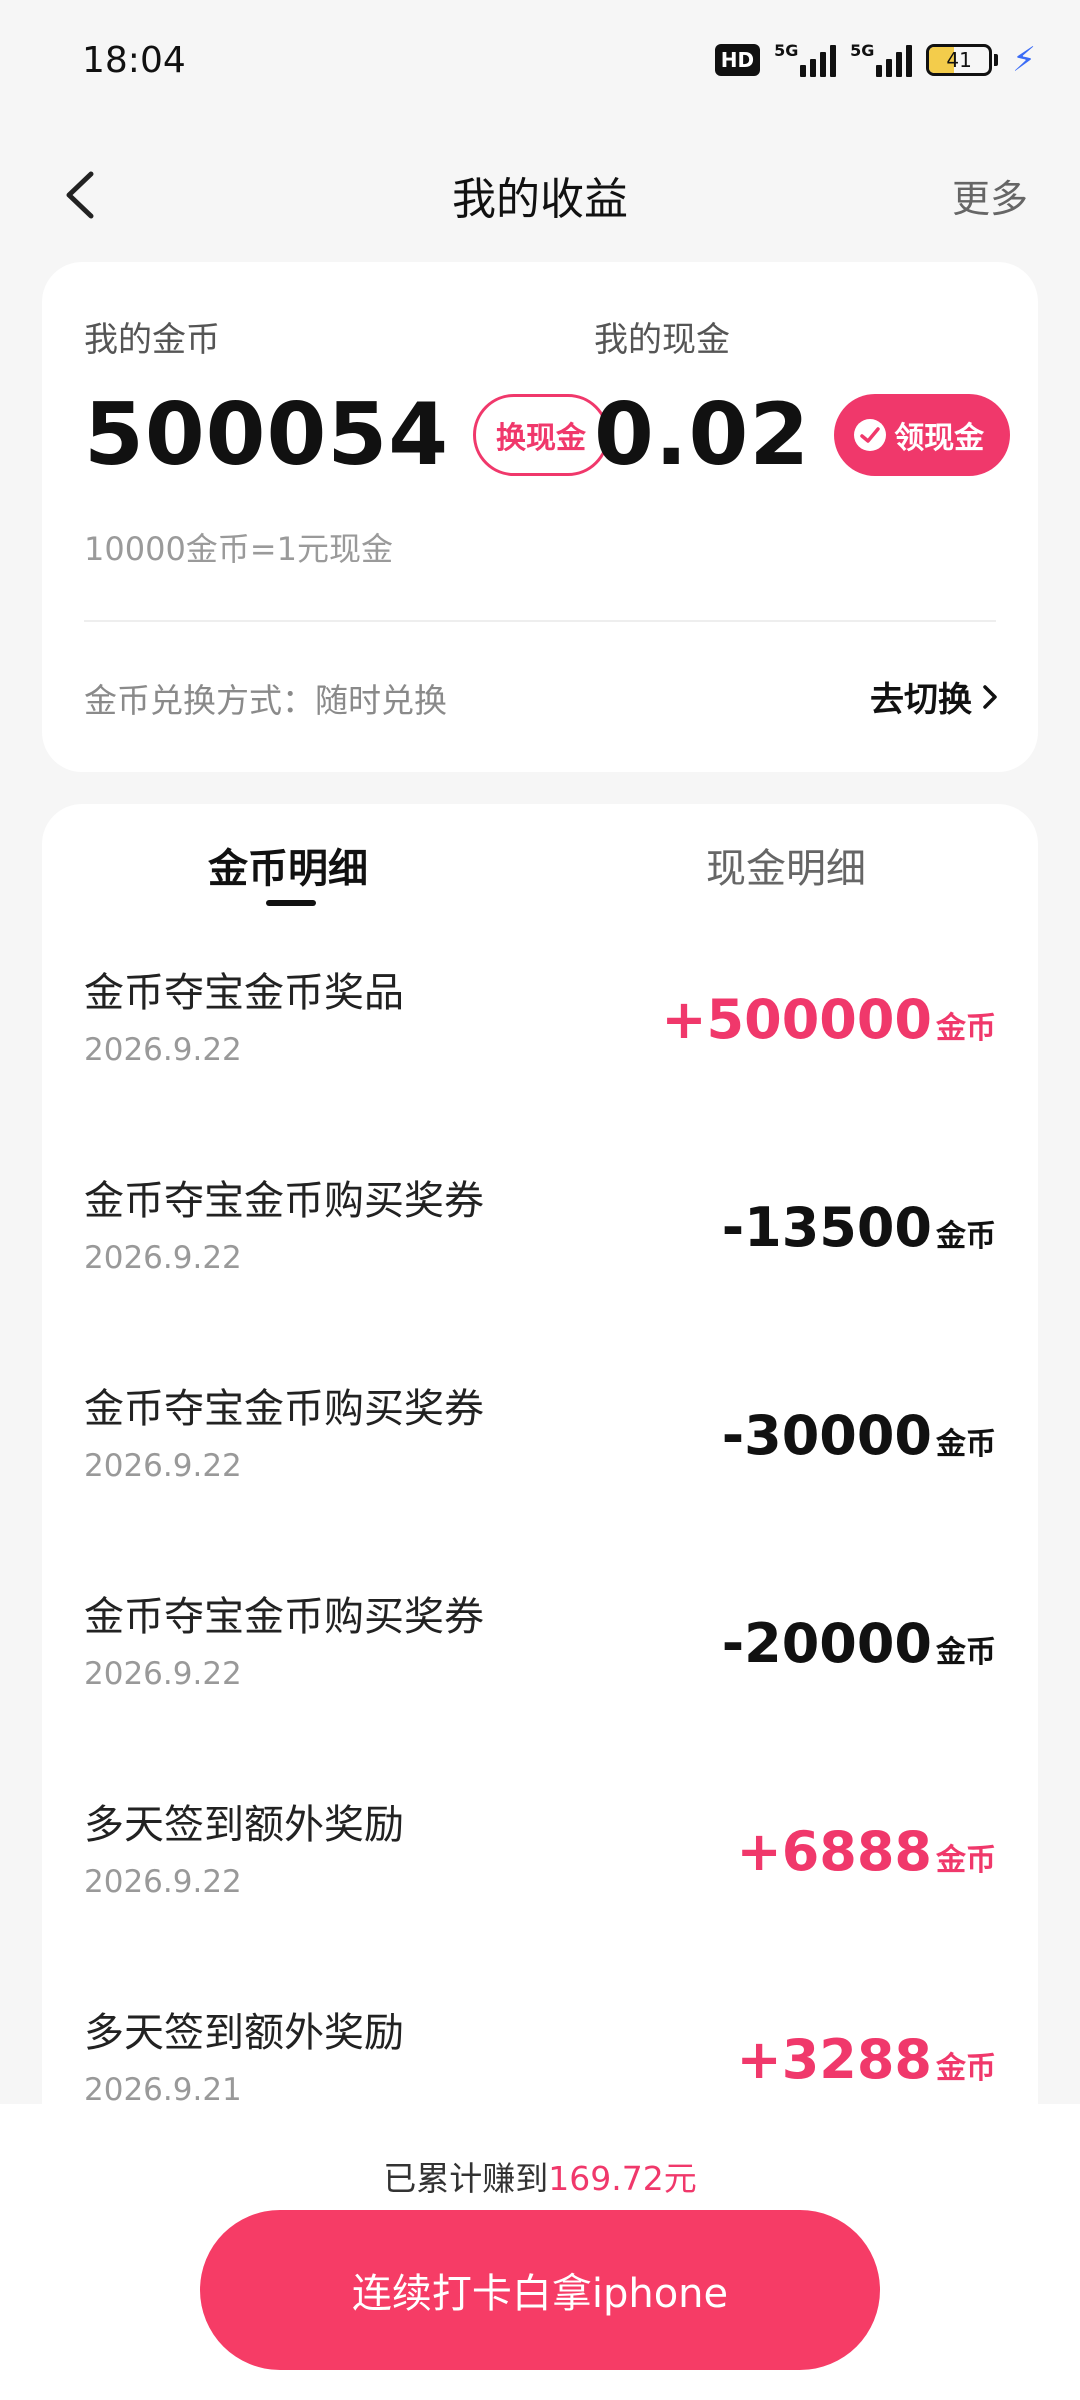 The width and height of the screenshot is (1080, 2400). Describe the element at coordinates (786, 865) in the screenshot. I see `tab-cash-detail: 现金明细` at that location.